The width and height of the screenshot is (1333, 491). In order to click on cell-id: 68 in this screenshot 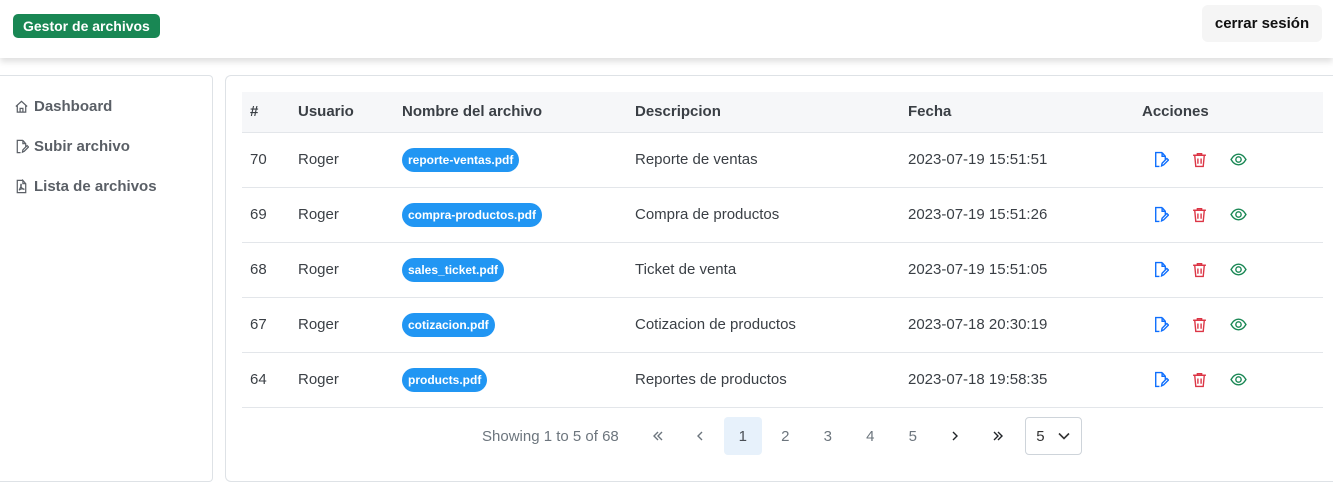, I will do `click(266, 270)`.